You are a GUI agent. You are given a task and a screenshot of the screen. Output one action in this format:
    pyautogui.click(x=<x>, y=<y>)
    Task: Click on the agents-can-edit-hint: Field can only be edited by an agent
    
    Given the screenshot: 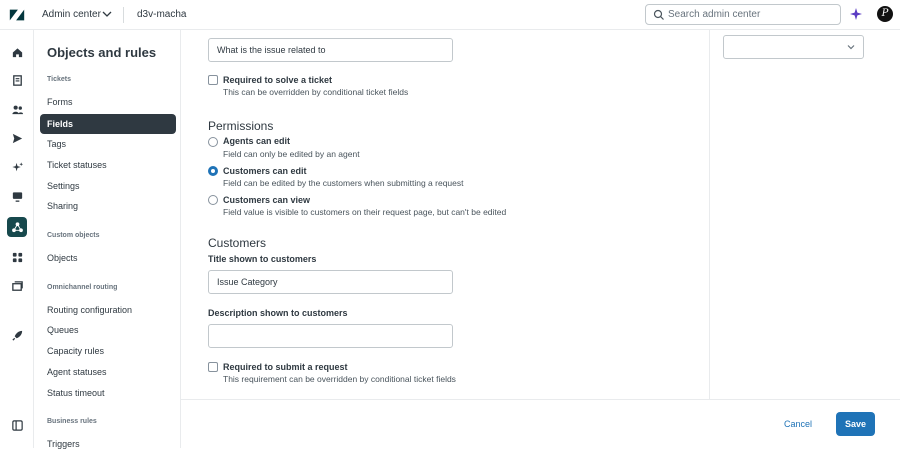 What is the action you would take?
    pyautogui.click(x=291, y=154)
    